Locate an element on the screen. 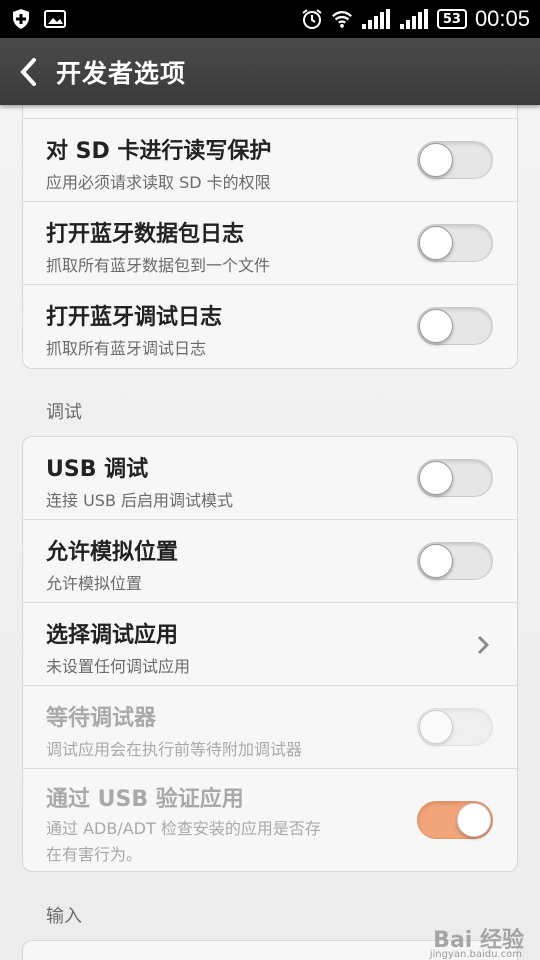 Image resolution: width=540 pixels, height=960 pixels. bluetooth-debug-log-row: 打开蓝牙调试日志 抓取所有蓝牙调试日志 is located at coordinates (270, 326).